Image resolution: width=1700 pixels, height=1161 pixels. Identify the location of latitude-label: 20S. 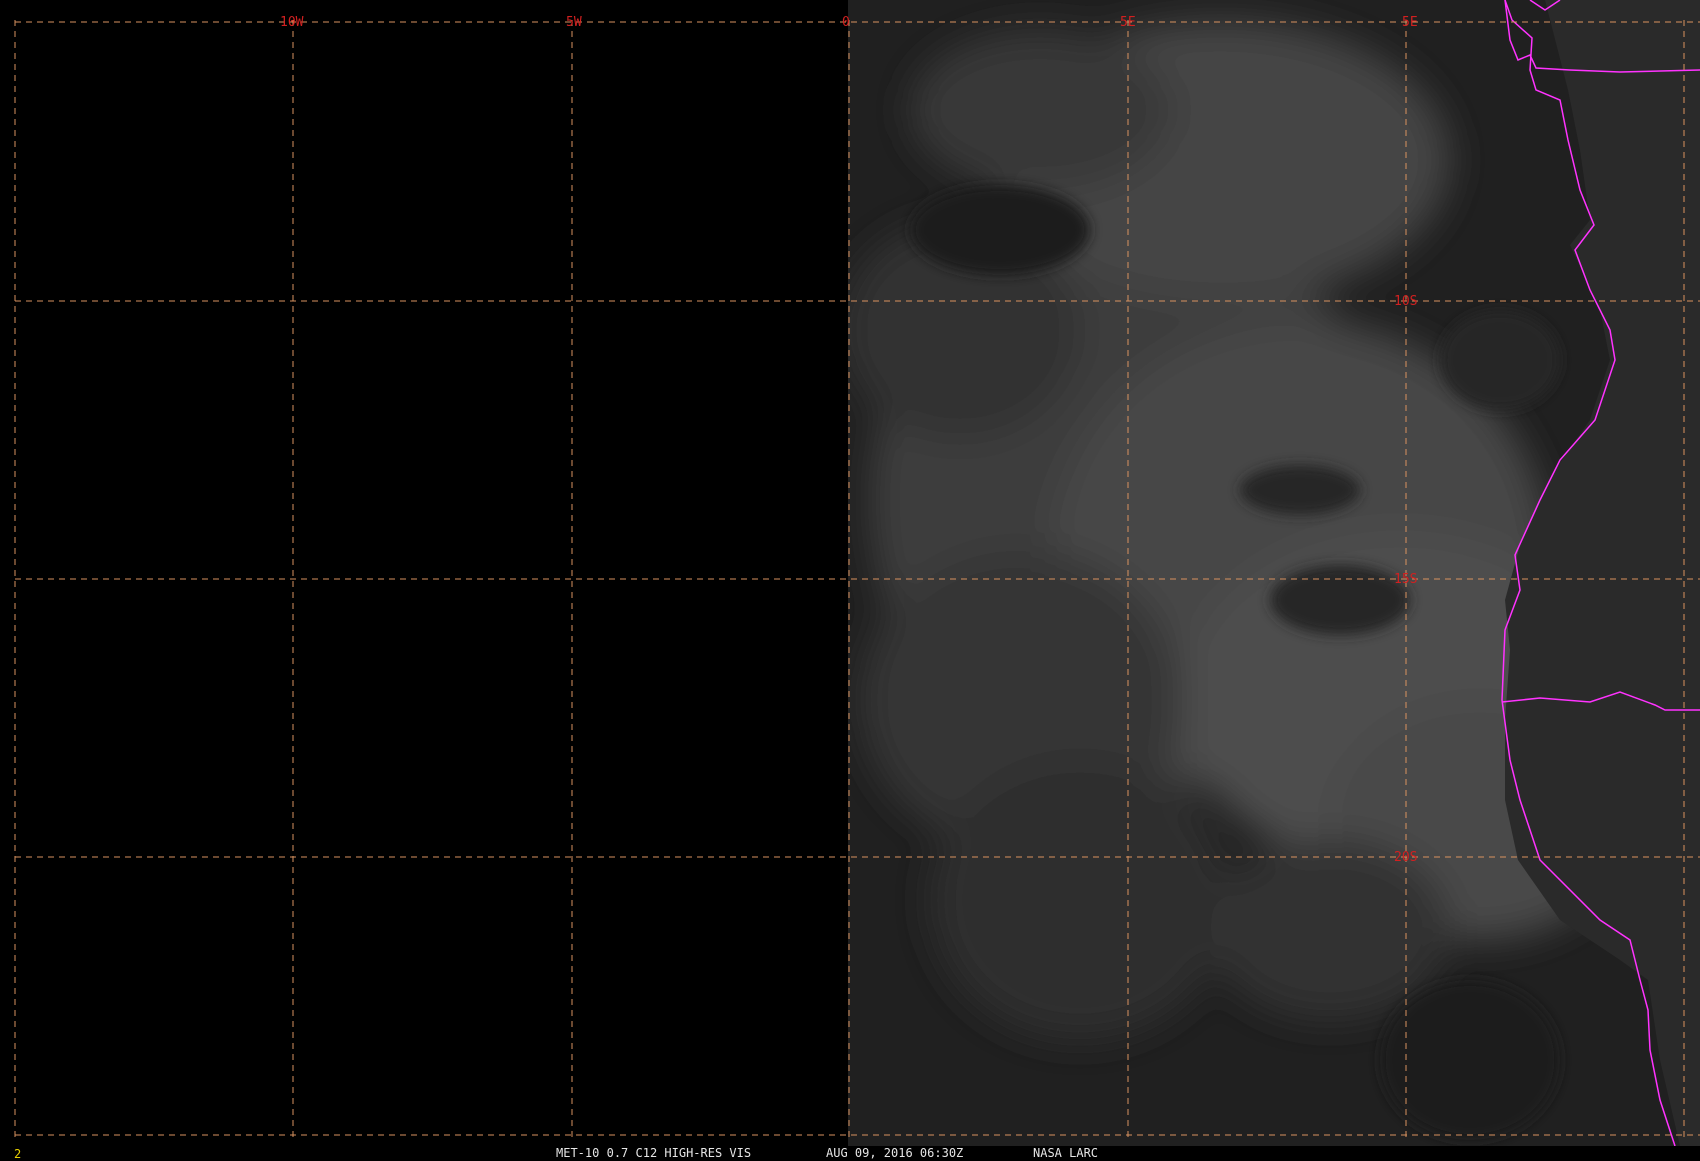
(1405, 857).